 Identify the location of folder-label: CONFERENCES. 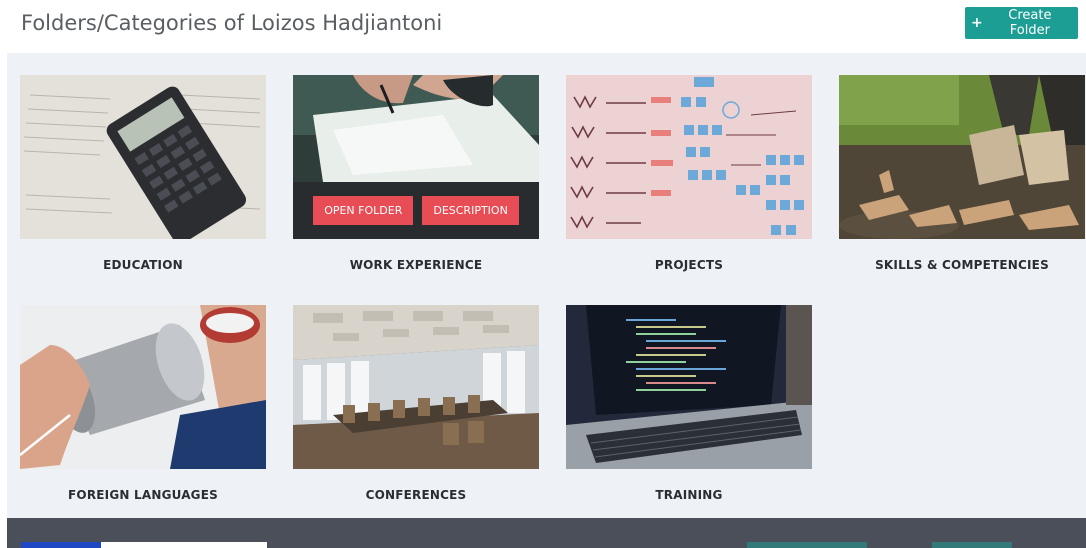
(416, 495).